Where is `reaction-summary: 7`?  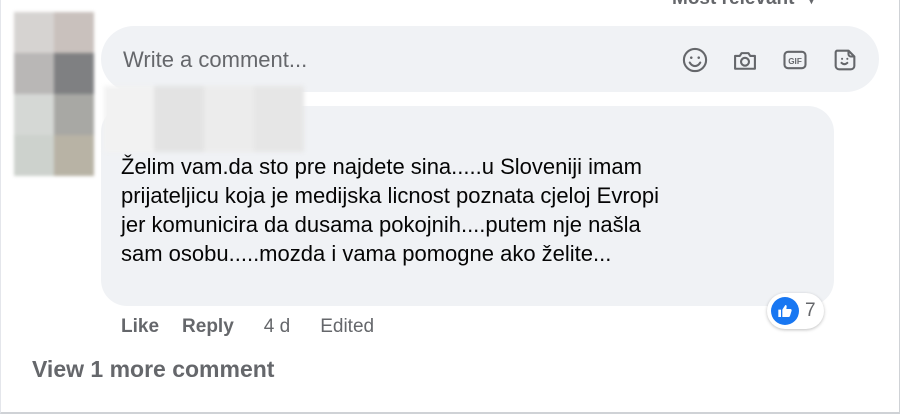 reaction-summary: 7 is located at coordinates (795, 311).